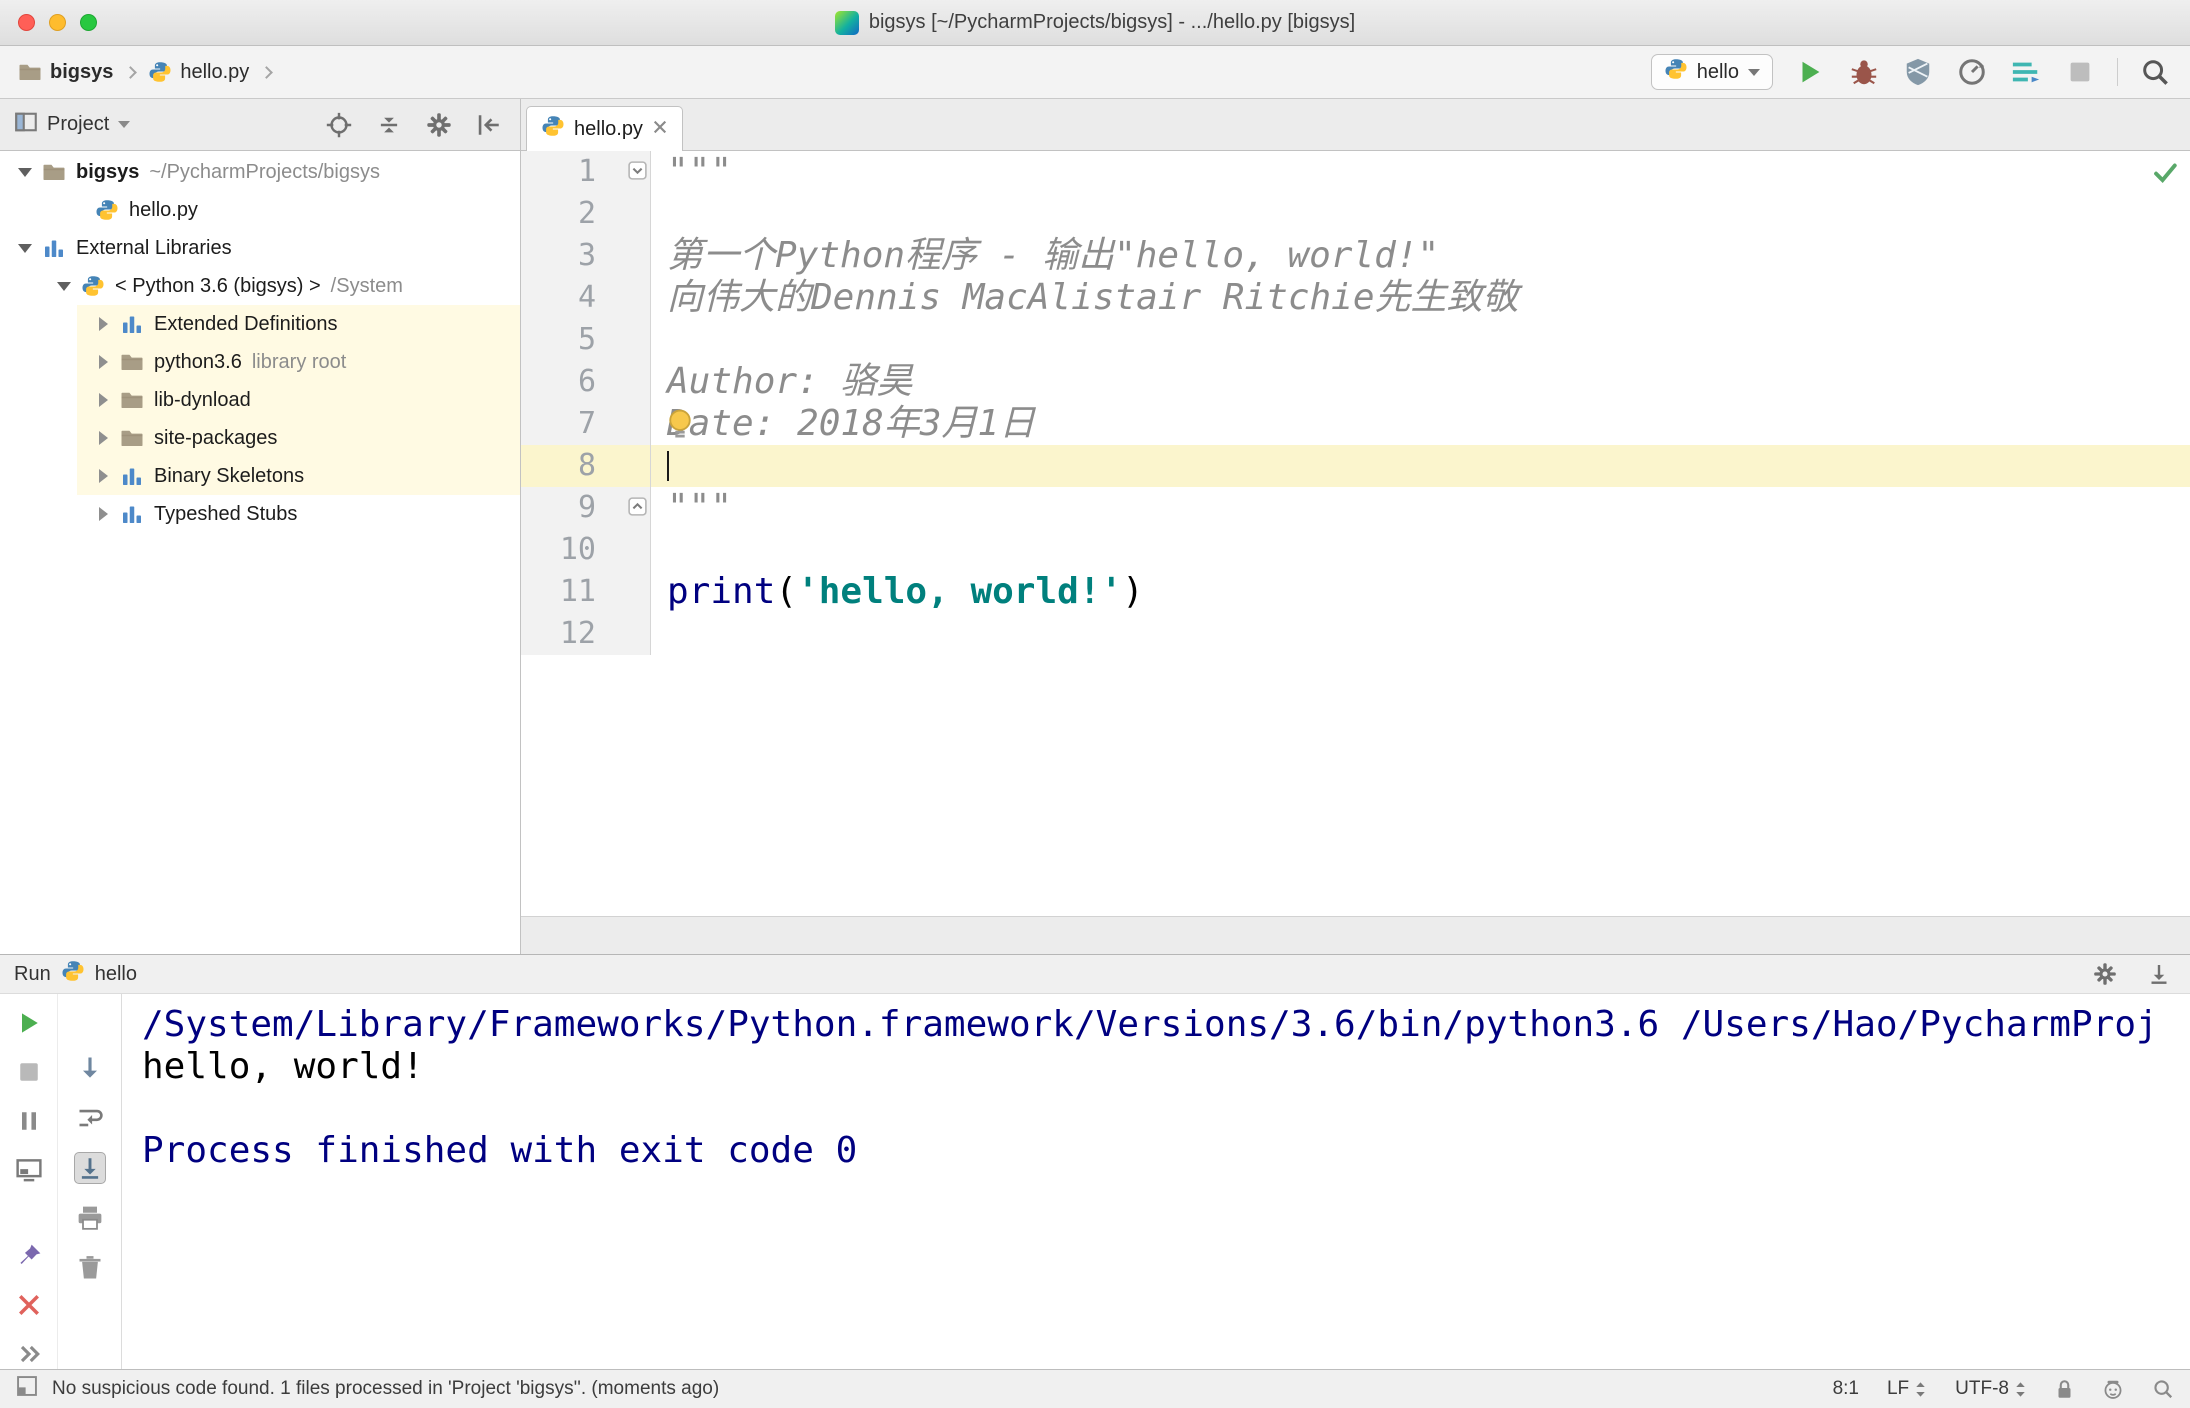 The image size is (2190, 1408). I want to click on line-number: 2, so click(586, 214).